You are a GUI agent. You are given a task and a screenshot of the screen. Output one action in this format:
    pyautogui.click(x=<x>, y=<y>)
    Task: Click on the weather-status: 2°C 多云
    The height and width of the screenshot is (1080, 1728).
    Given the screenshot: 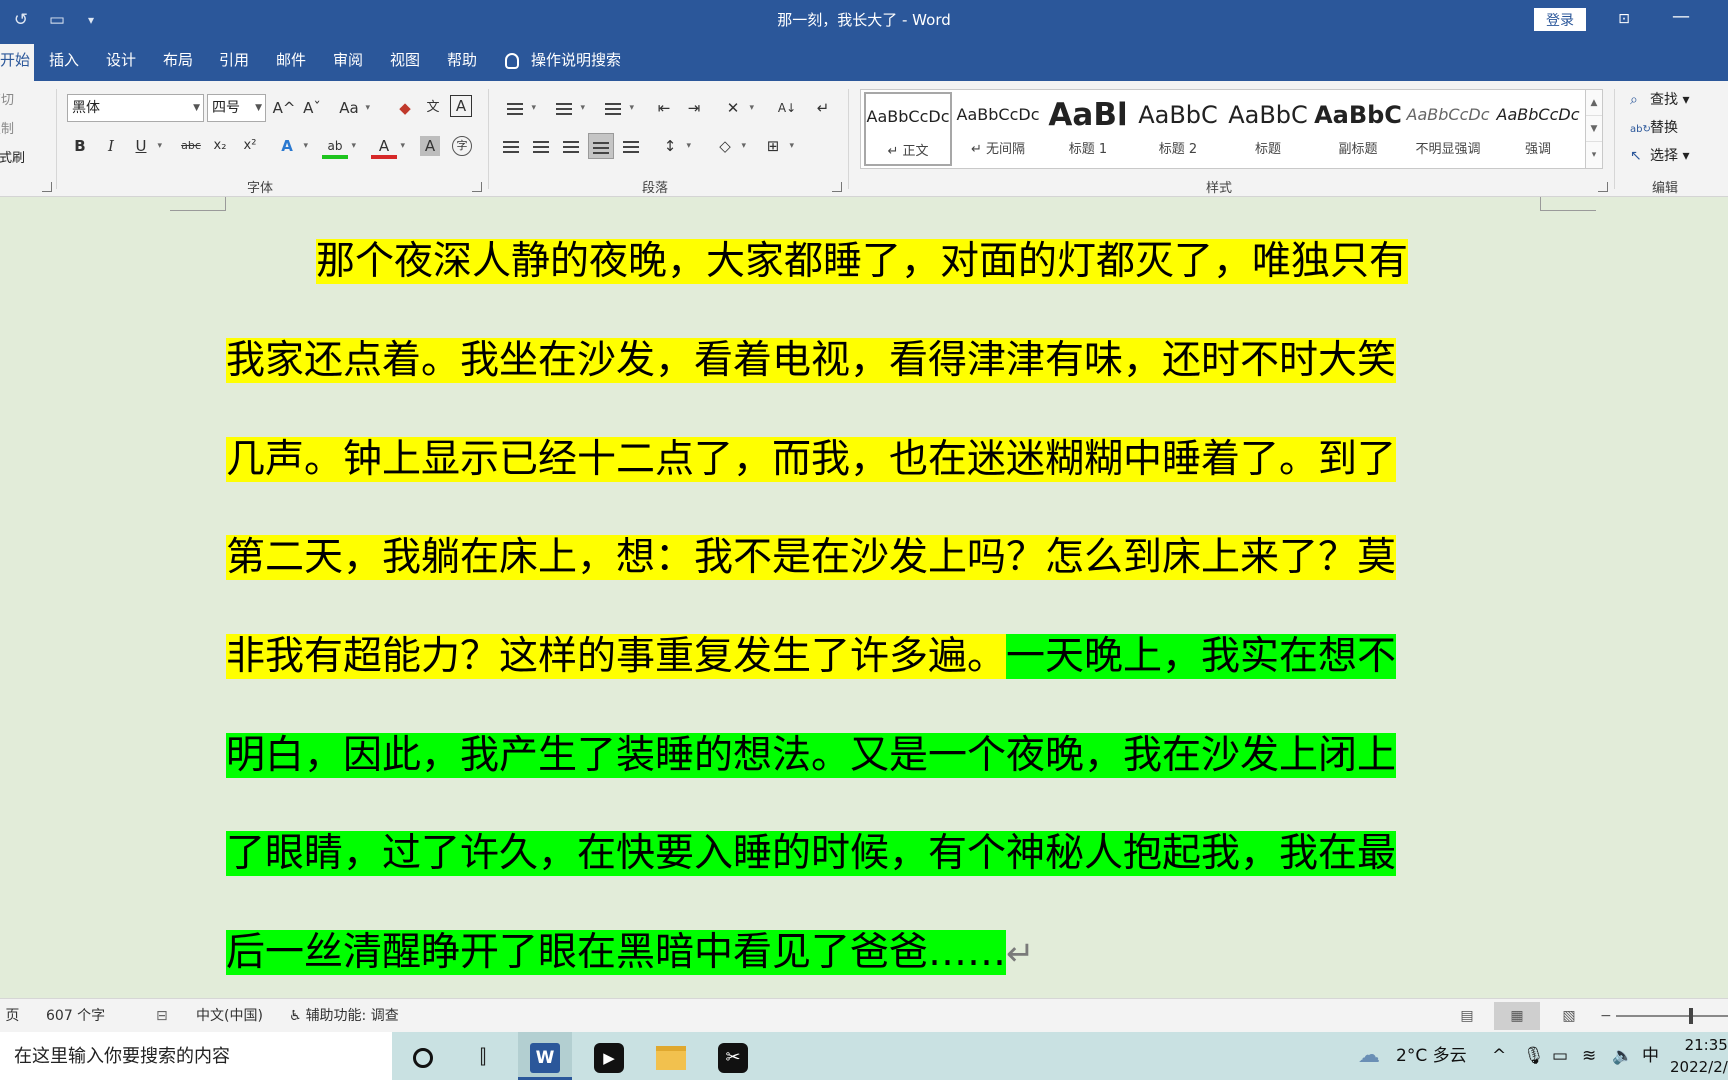 What is the action you would take?
    pyautogui.click(x=1431, y=1056)
    